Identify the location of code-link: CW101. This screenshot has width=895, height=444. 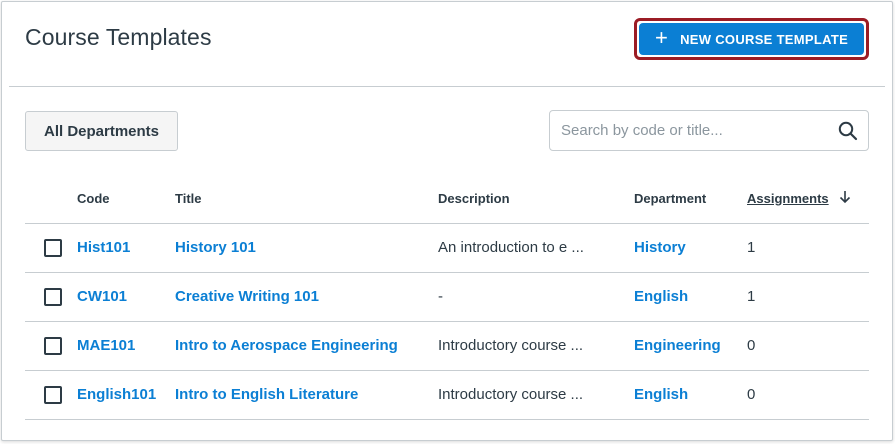
(102, 296).